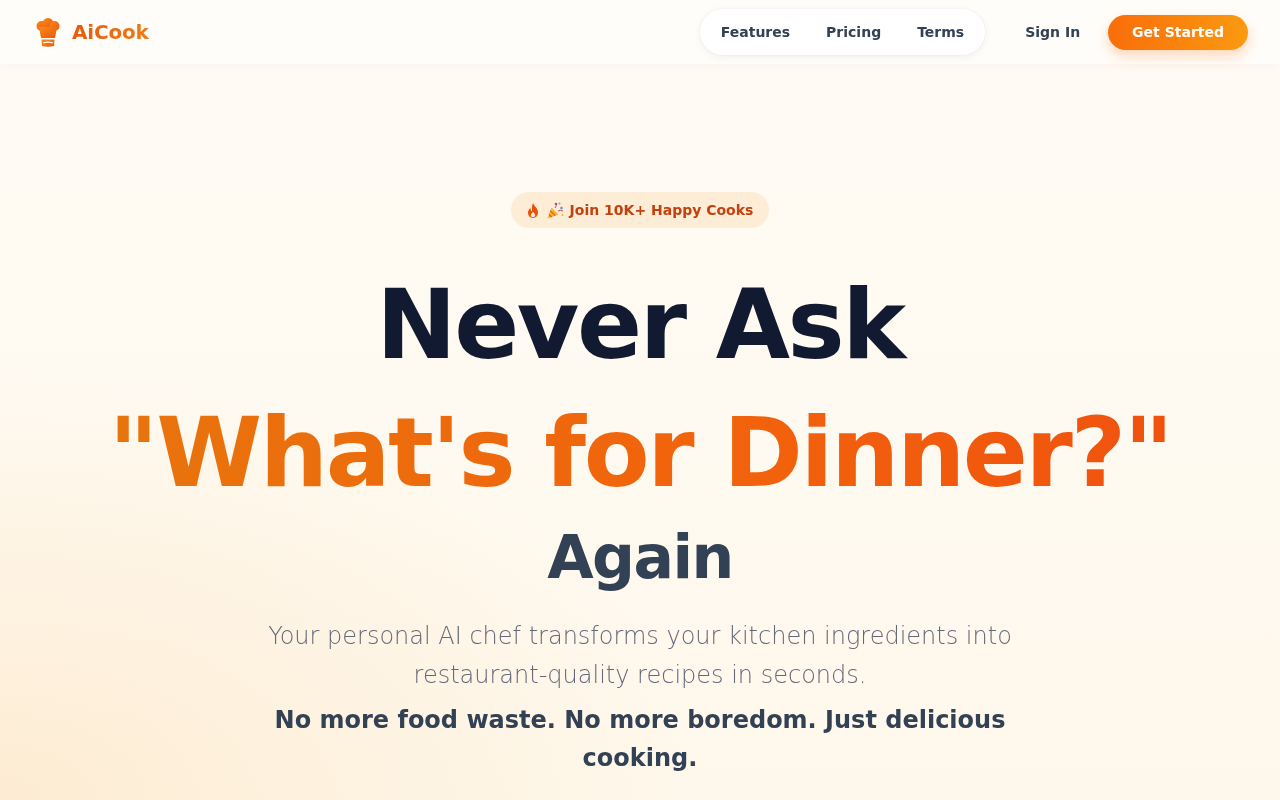  What do you see at coordinates (941, 32) in the screenshot?
I see `nav-link: Terms` at bounding box center [941, 32].